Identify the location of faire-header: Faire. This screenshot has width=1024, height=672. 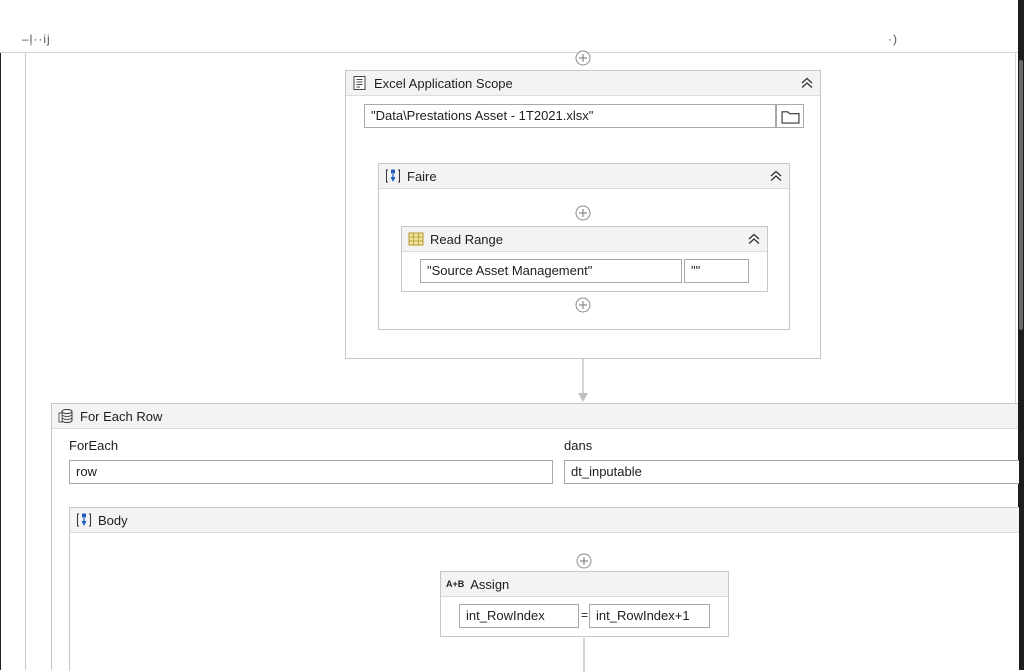
(584, 176).